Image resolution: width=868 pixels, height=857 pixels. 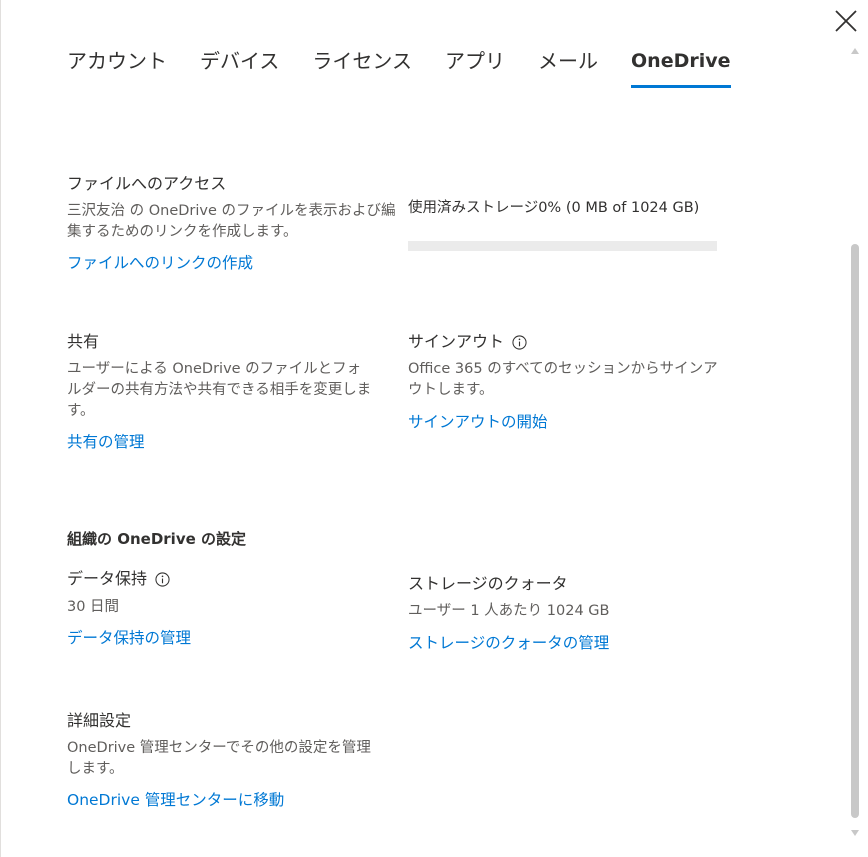 I want to click on scrollbar-thumb, so click(x=855, y=531).